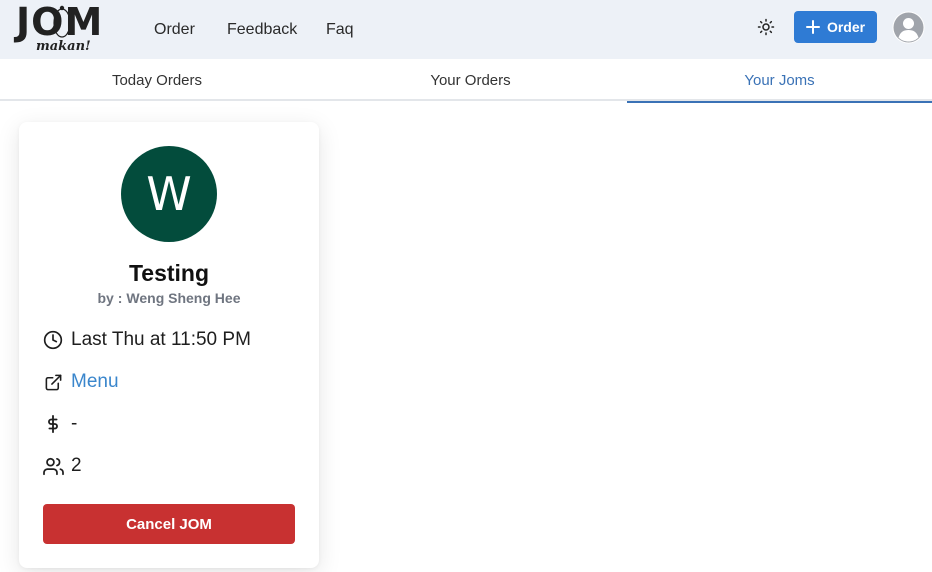 Image resolution: width=932 pixels, height=572 pixels. Describe the element at coordinates (74, 423) in the screenshot. I see `jom-price: -` at that location.